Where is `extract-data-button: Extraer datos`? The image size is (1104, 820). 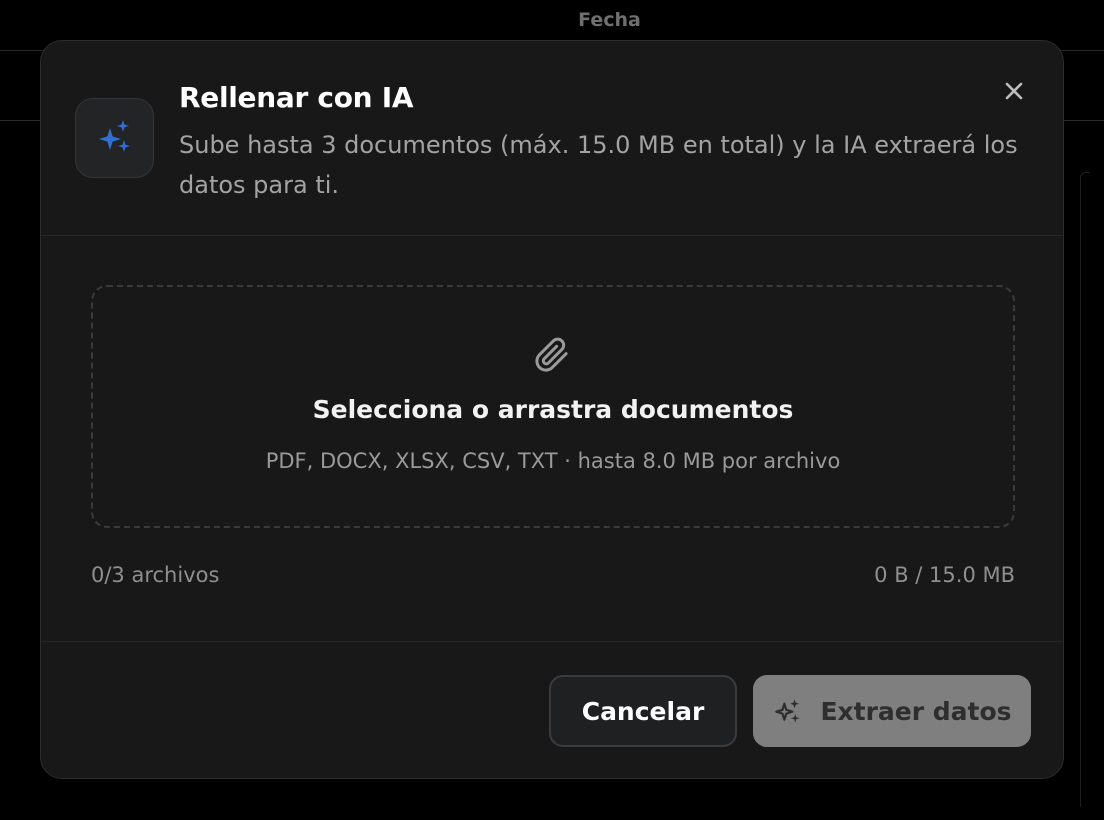
extract-data-button: Extraer datos is located at coordinates (892, 711).